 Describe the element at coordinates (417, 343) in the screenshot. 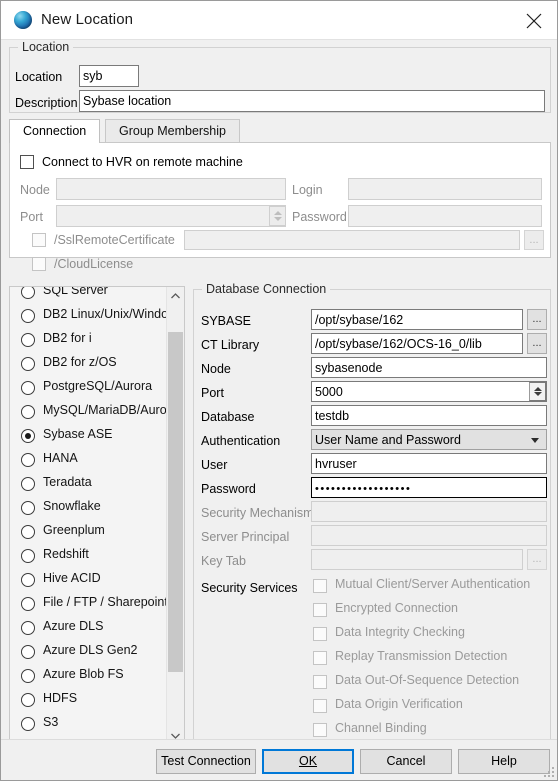

I see `ct-library-input: /opt/sybase/162/OCS-16_0/lib` at that location.